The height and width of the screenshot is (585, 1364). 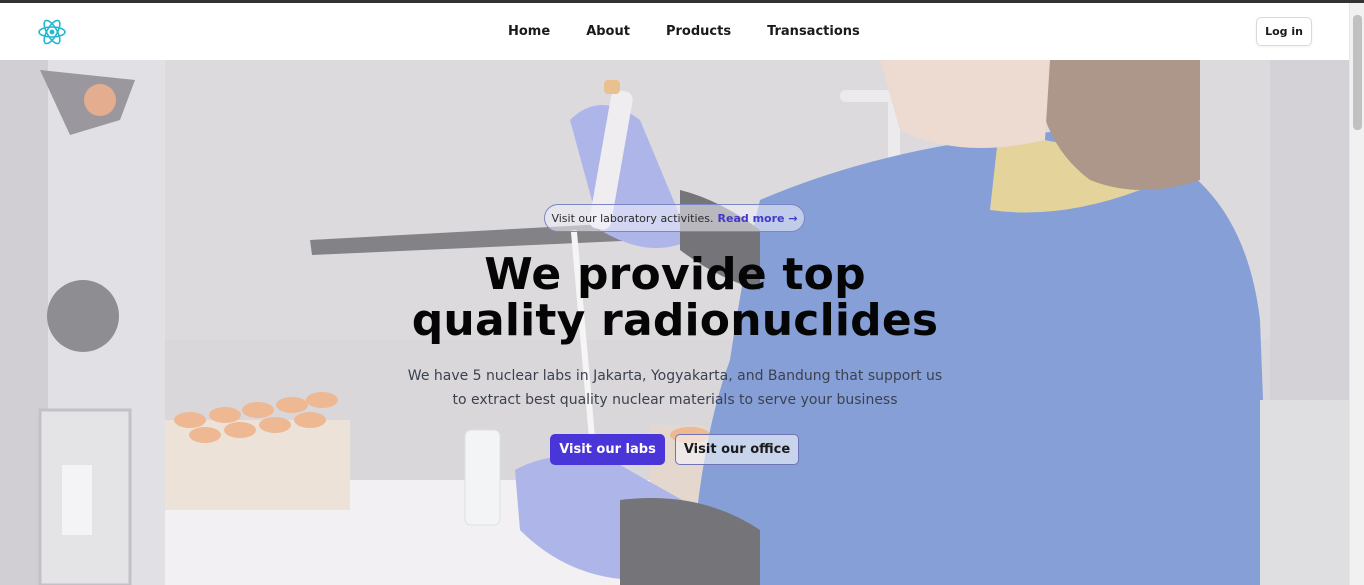 I want to click on read-more-link: Read more →, so click(x=758, y=218).